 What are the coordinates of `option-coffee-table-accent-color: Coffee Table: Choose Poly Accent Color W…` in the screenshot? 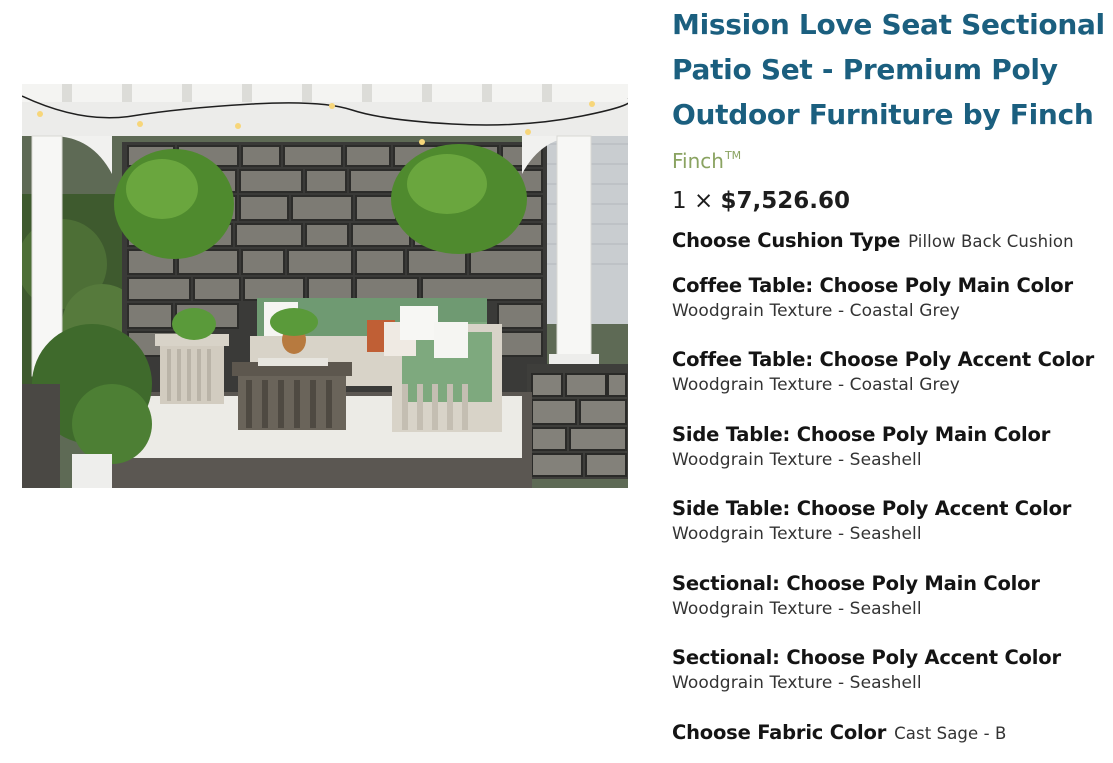 It's located at (892, 371).